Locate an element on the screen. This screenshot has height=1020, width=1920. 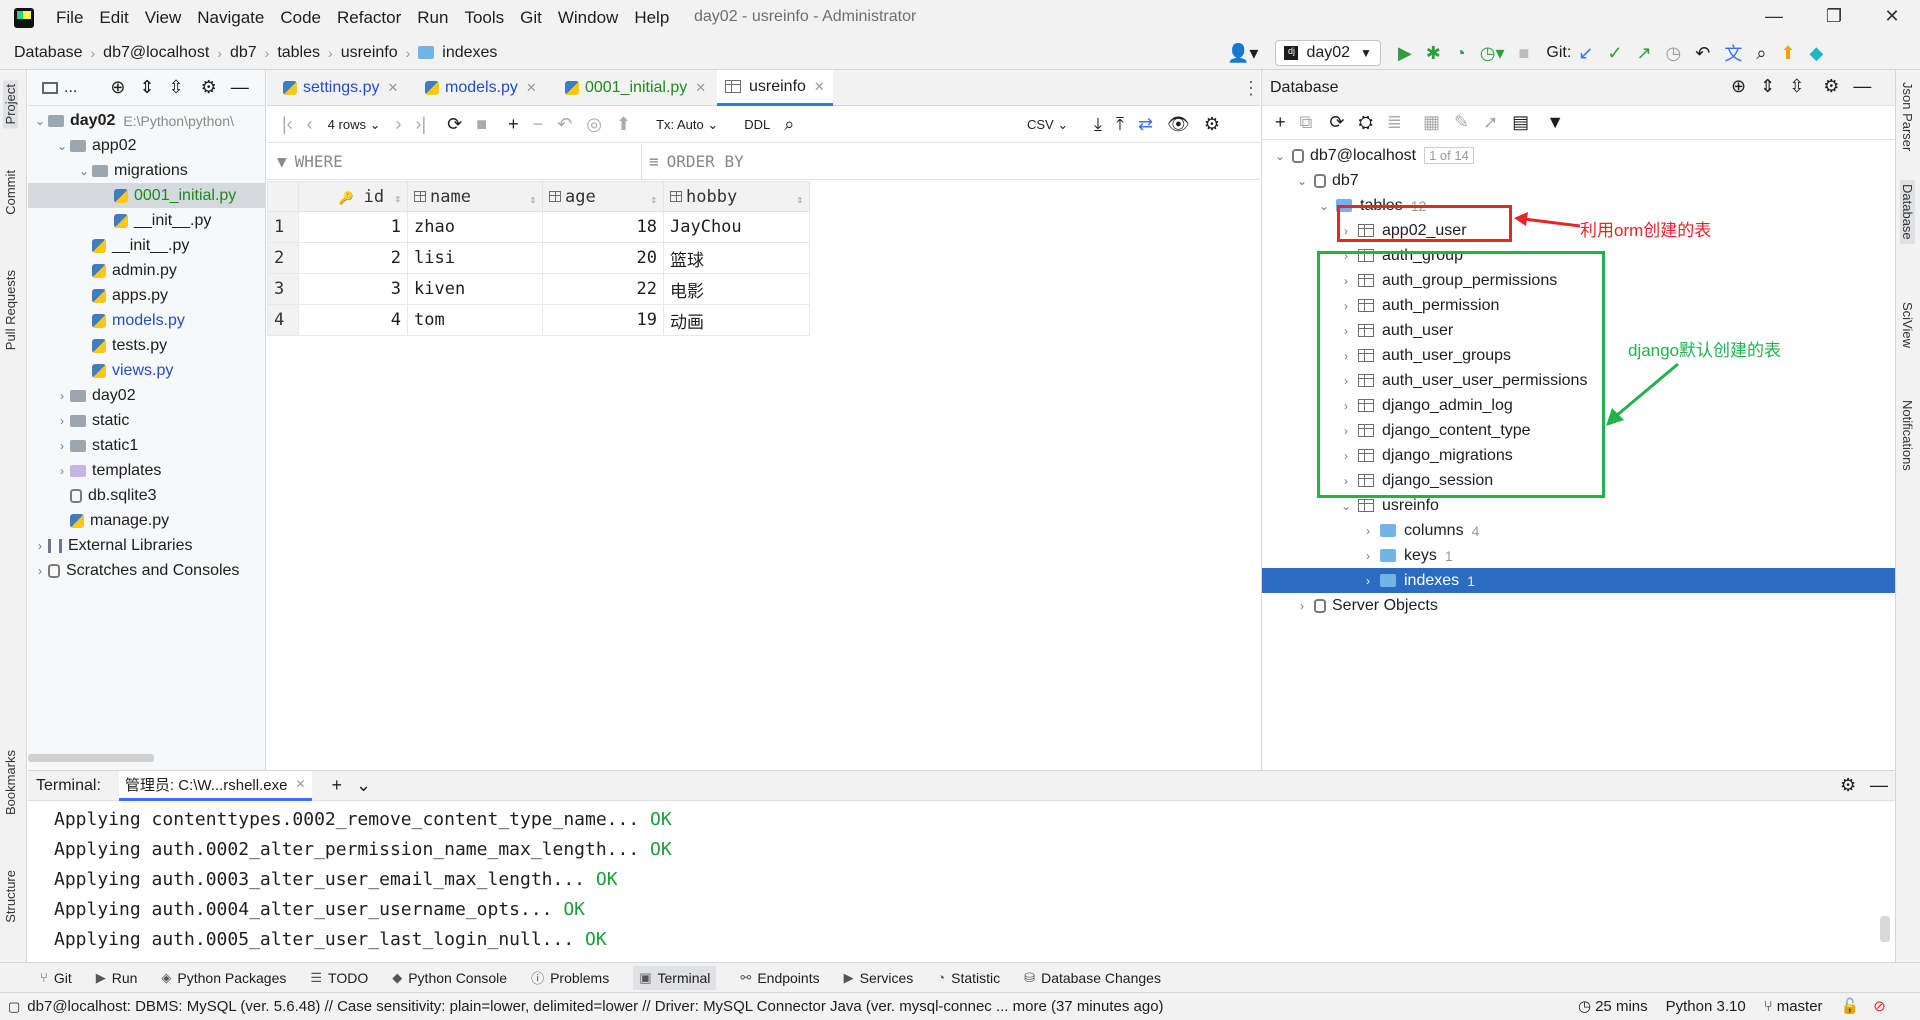
tab-database: Database is located at coordinates (1907, 212).